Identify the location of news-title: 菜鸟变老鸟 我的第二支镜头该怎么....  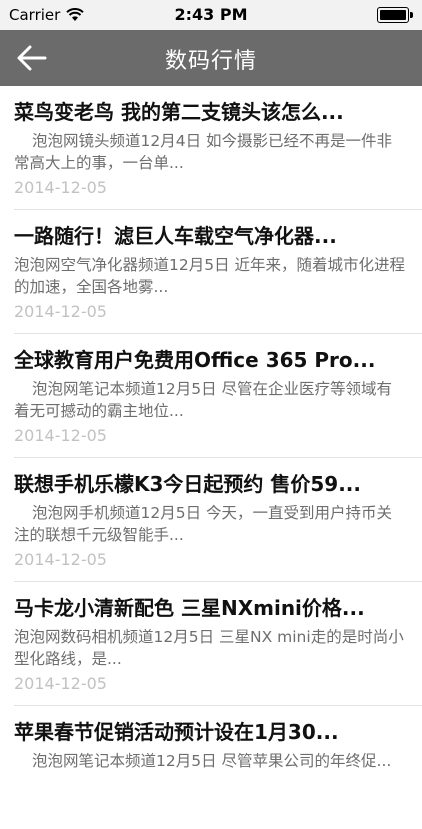
(179, 112).